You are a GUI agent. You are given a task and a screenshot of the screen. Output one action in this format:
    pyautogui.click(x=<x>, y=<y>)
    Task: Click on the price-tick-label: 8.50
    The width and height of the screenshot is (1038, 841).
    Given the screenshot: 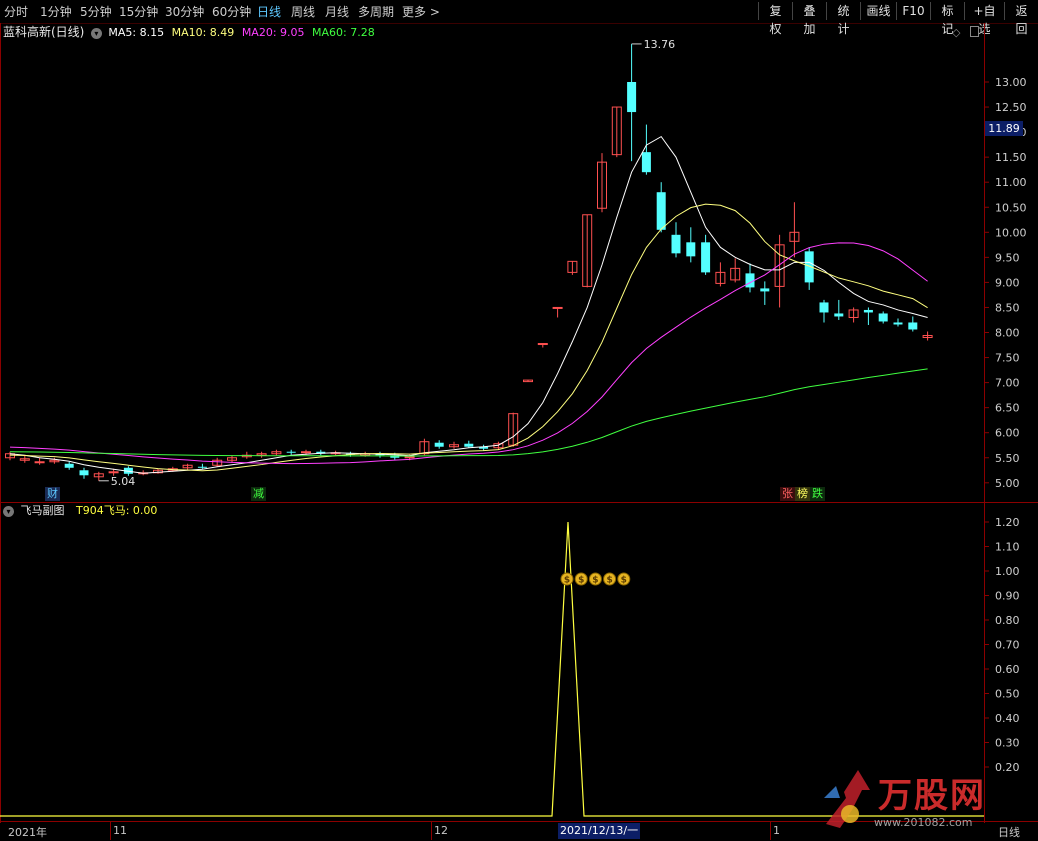 What is the action you would take?
    pyautogui.click(x=1007, y=307)
    